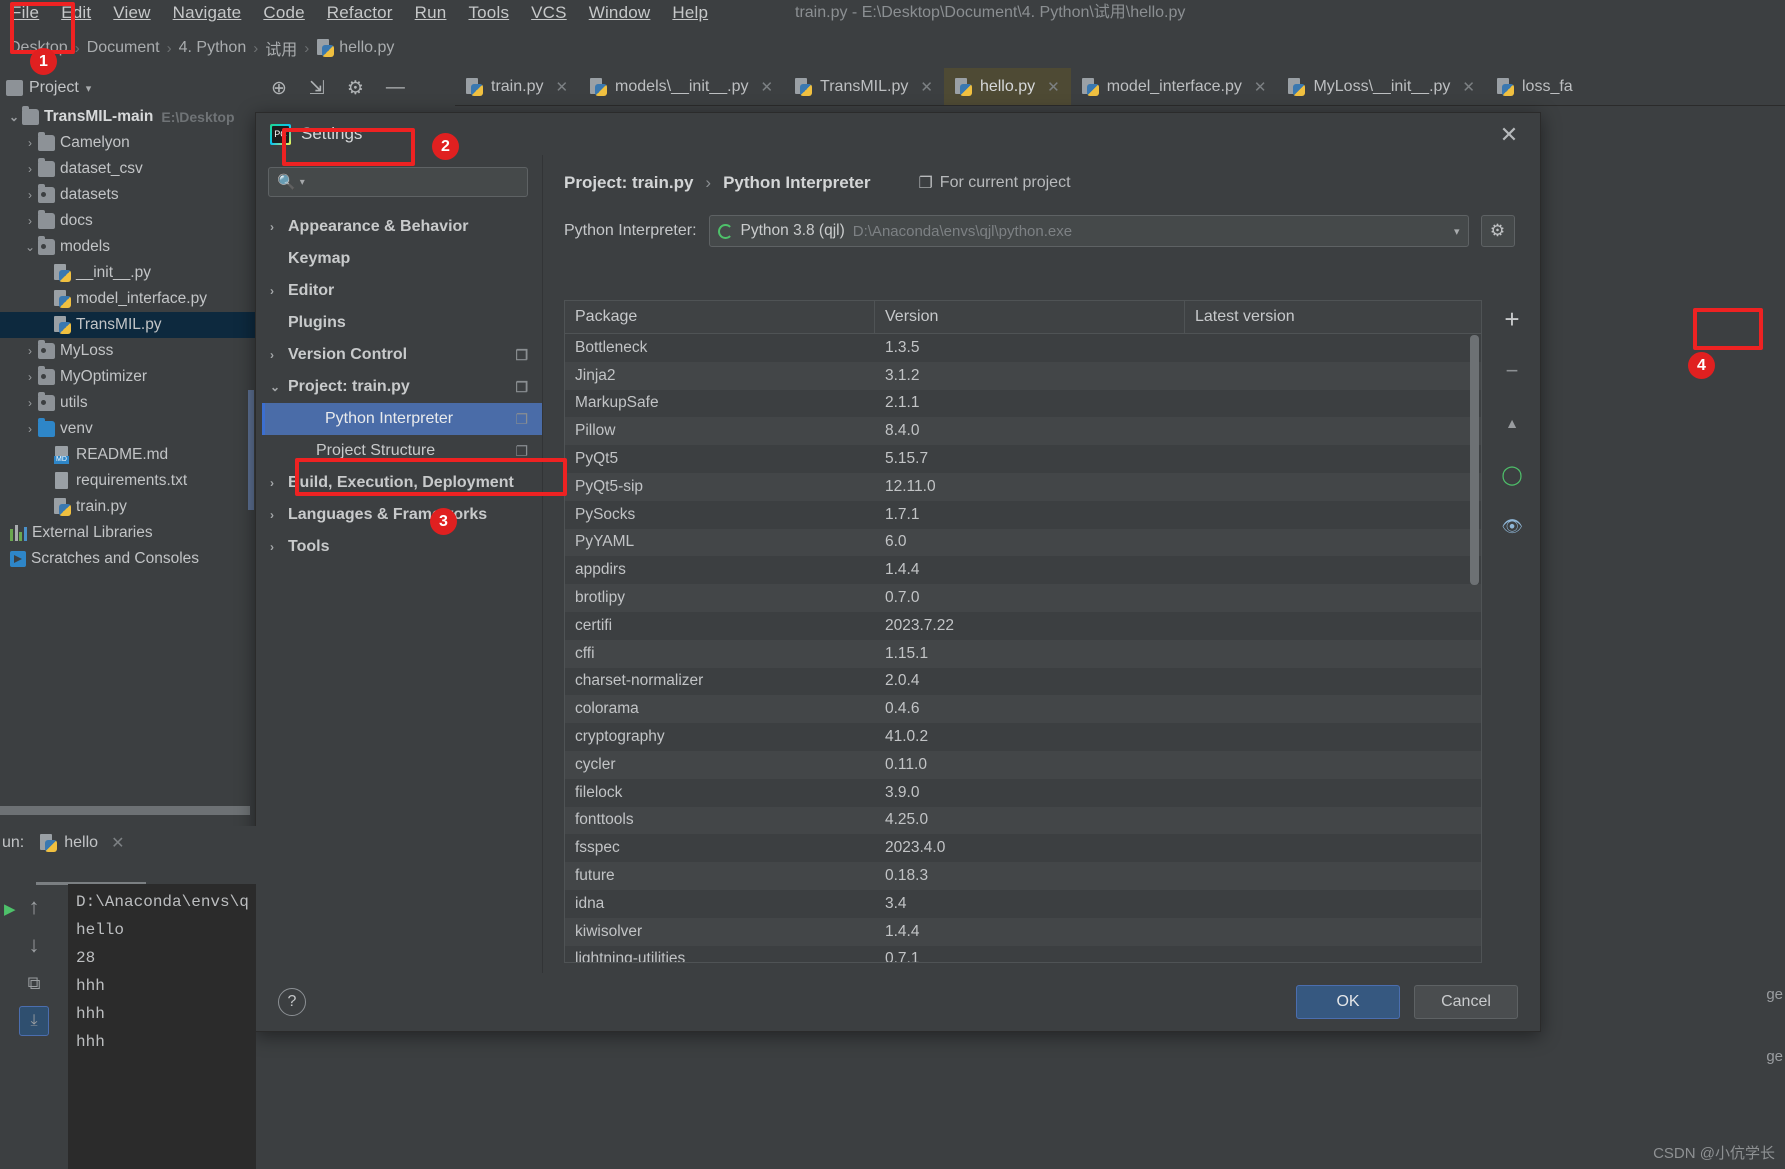  I want to click on table-row: colorama 0.4.6, so click(1023, 709).